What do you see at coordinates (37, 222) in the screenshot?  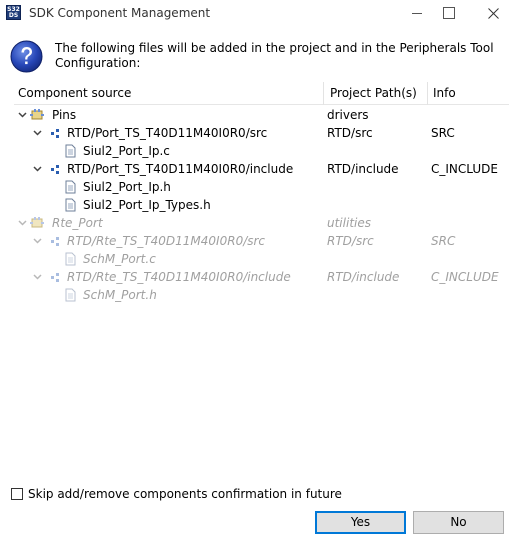 I see `rte-component-icon` at bounding box center [37, 222].